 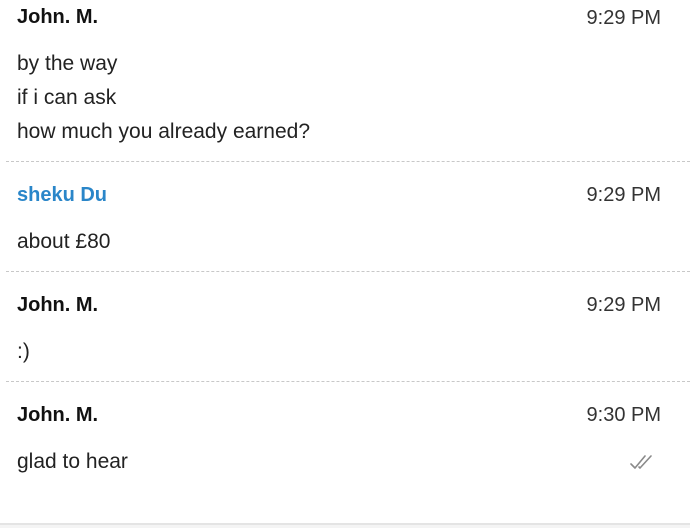 I want to click on message-text-line: glad to hear, so click(x=72, y=461).